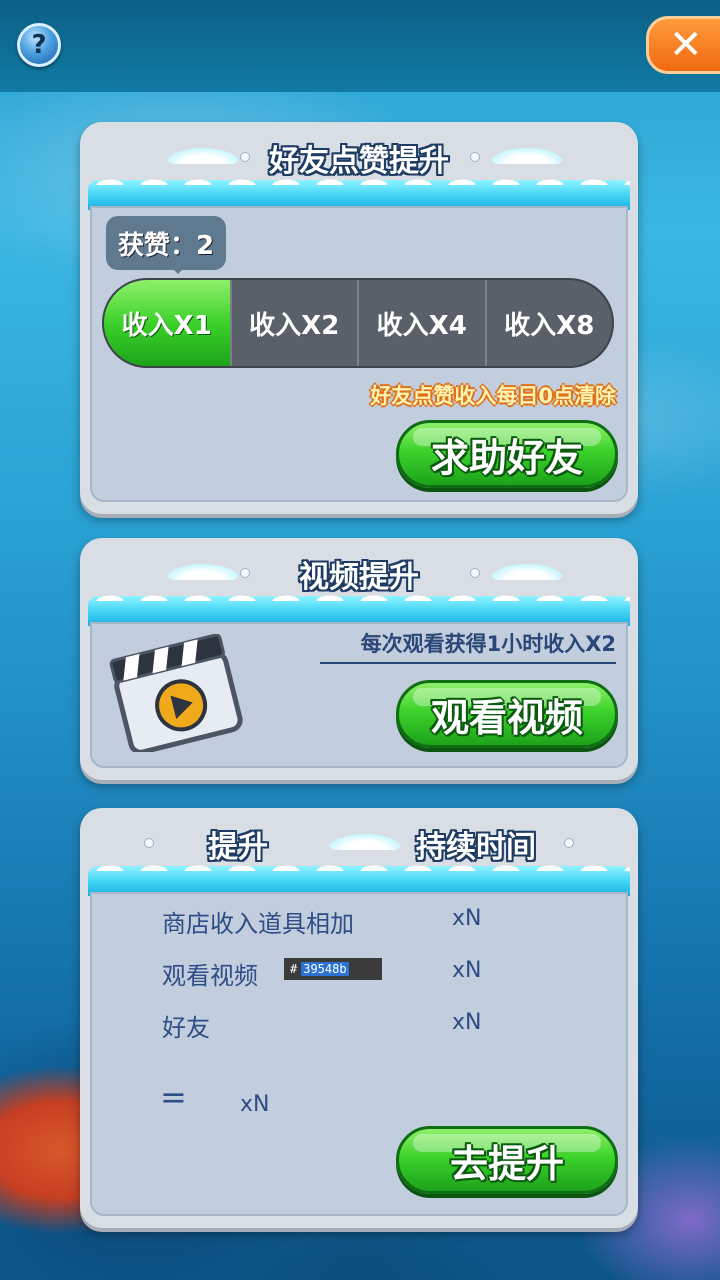 The image size is (720, 1280). What do you see at coordinates (506, 1163) in the screenshot?
I see `go-boost-label: 去提升` at bounding box center [506, 1163].